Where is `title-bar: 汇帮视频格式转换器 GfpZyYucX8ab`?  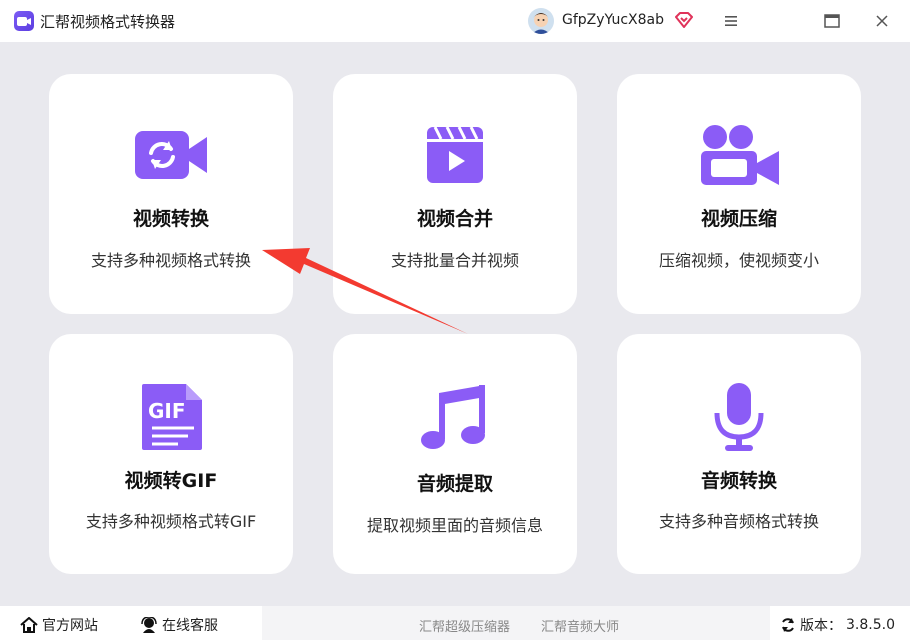 title-bar: 汇帮视频格式转换器 GfpZyYucX8ab is located at coordinates (455, 21).